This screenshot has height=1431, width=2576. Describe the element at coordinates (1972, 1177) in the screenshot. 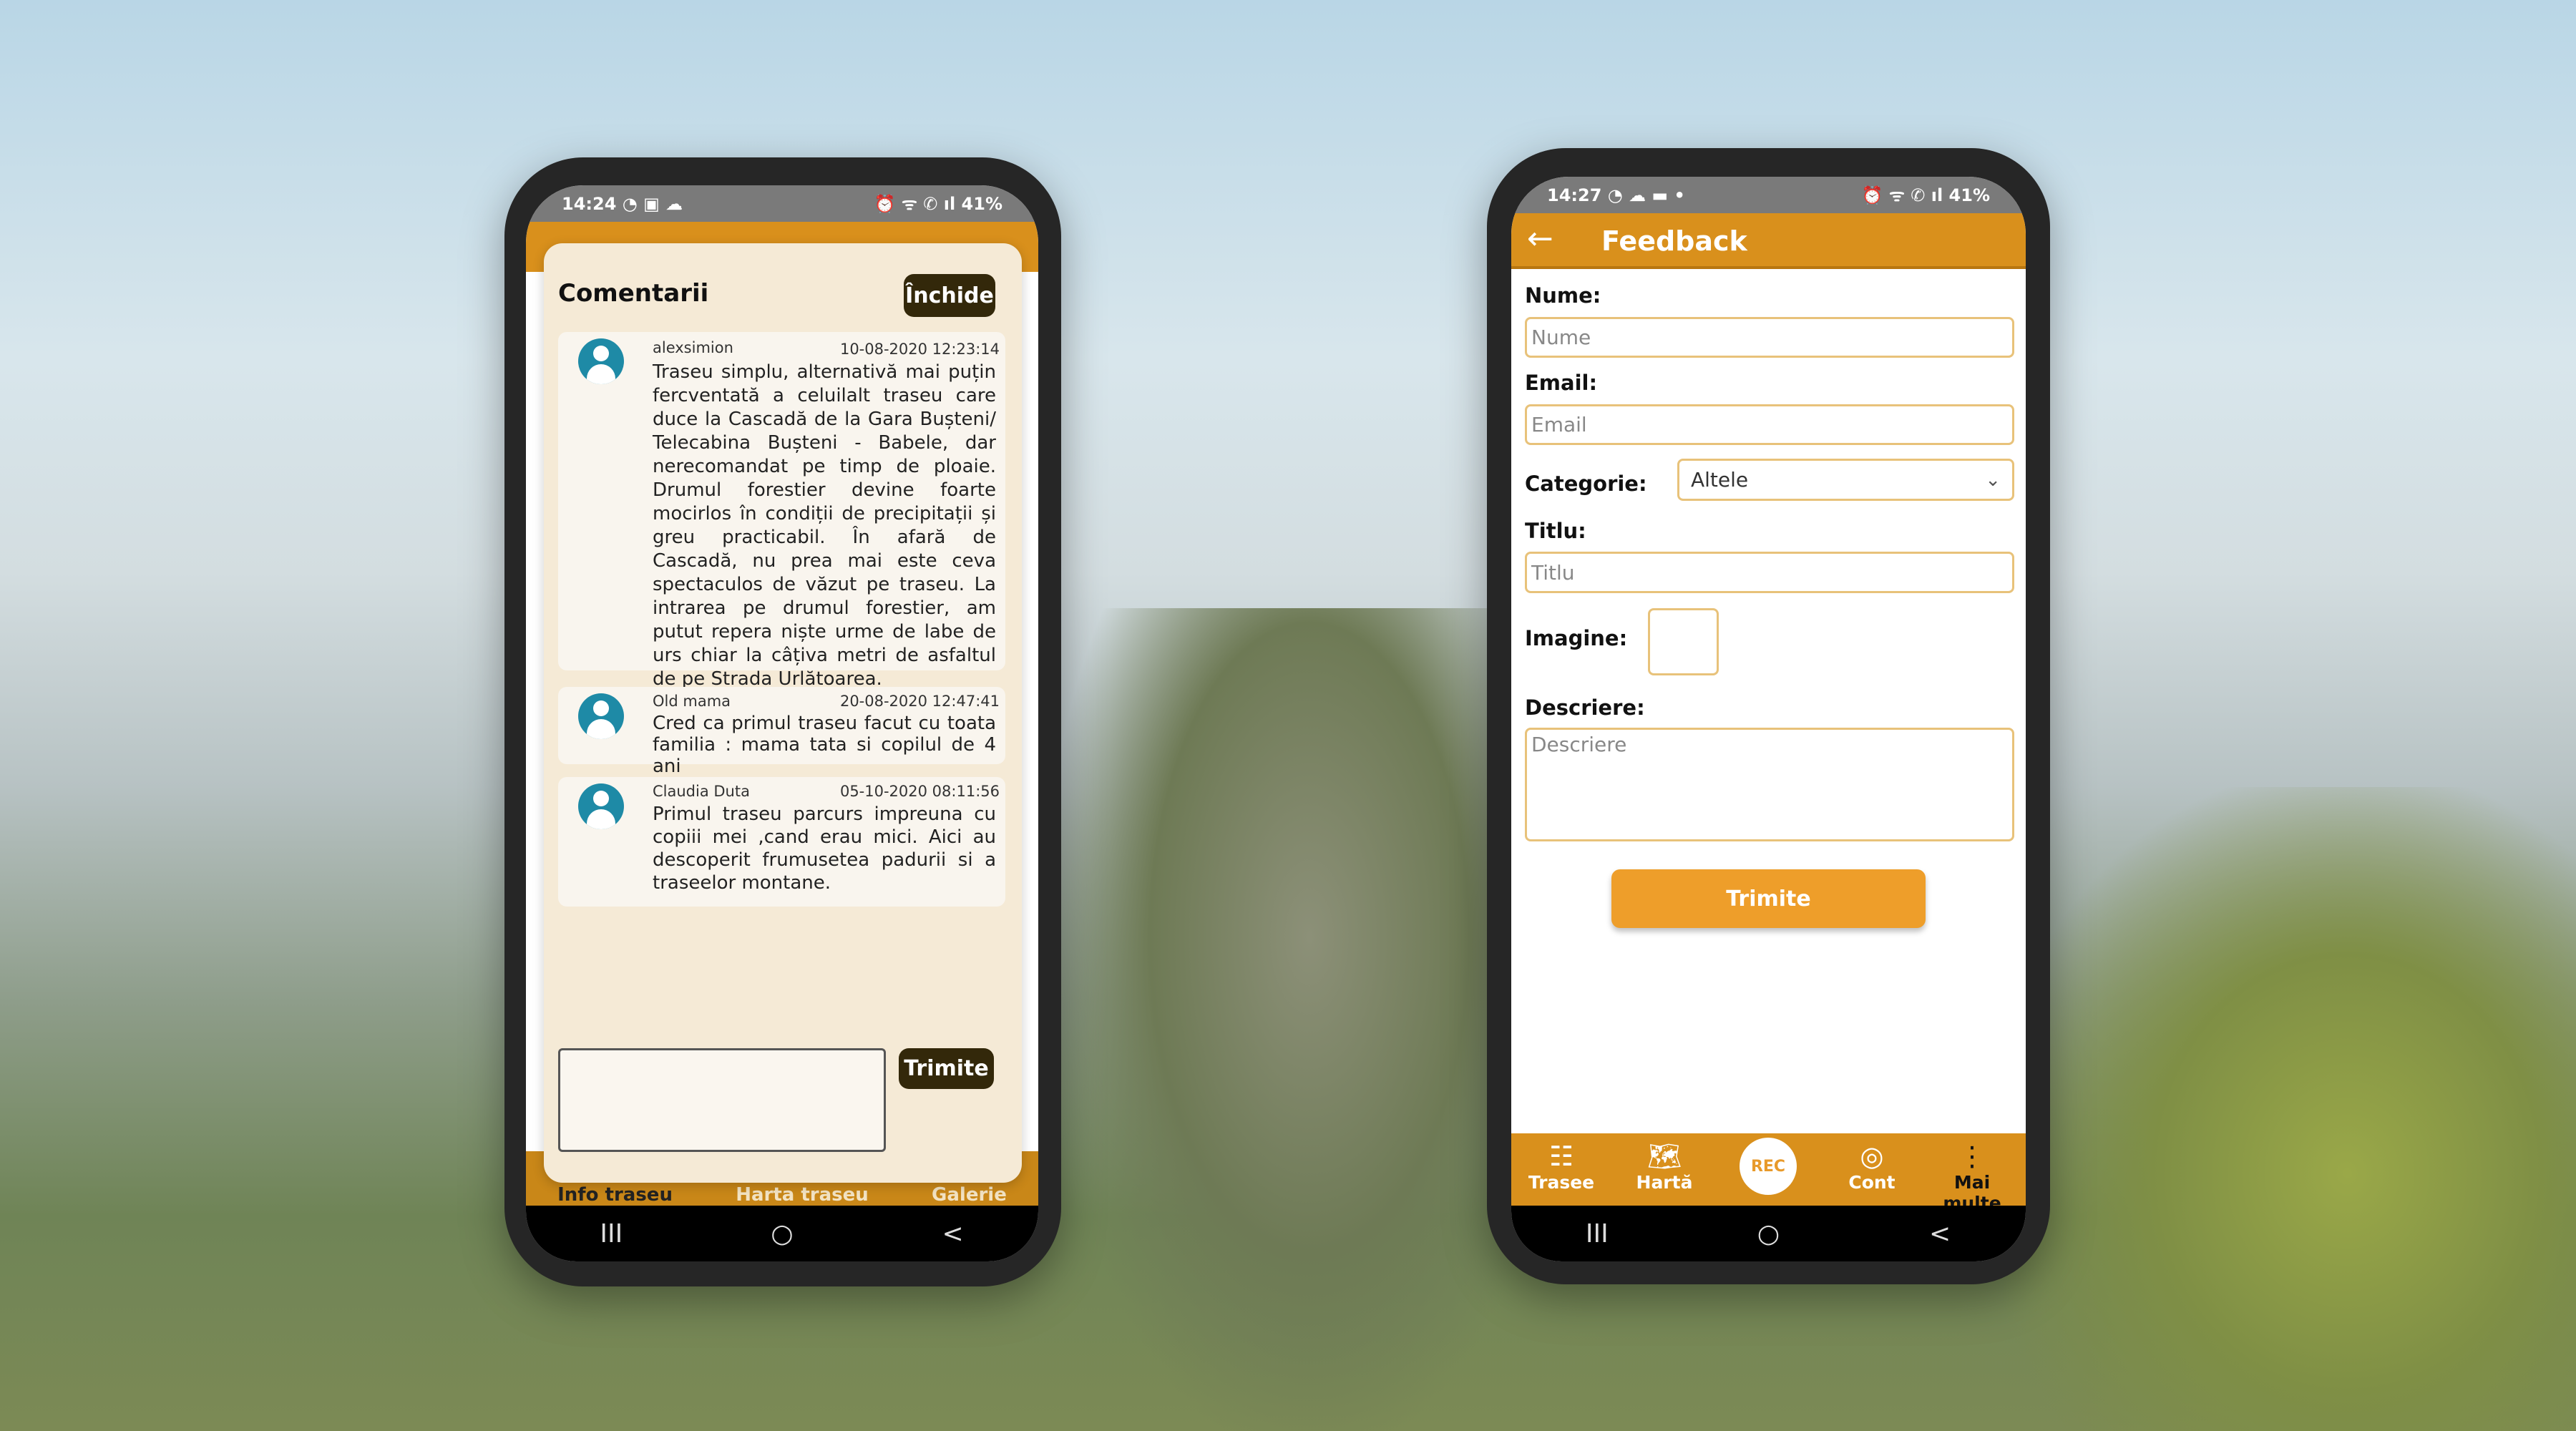

I see `nav-mai-multe: ⋮ Mai multe` at that location.